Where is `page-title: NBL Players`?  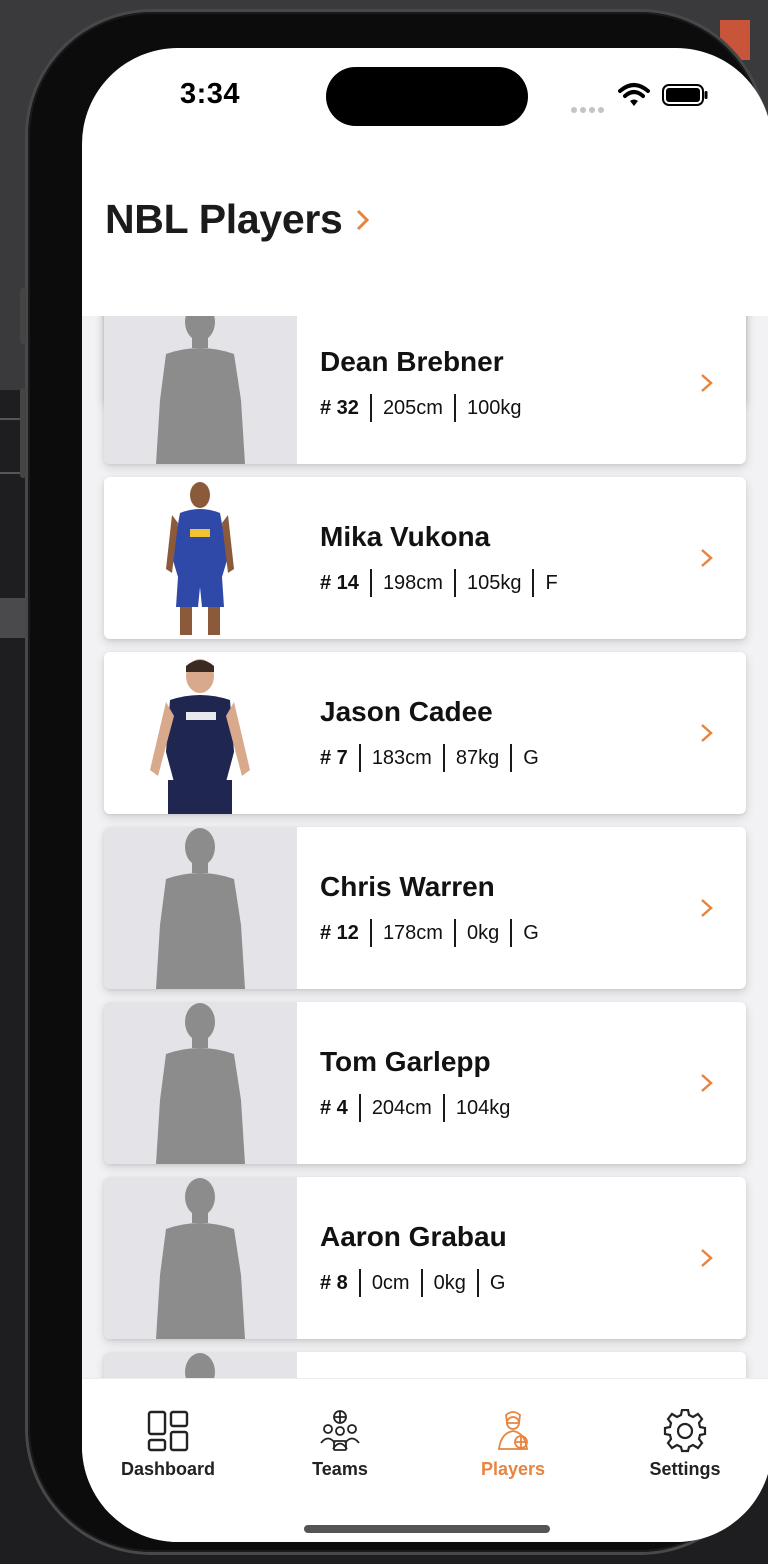 page-title: NBL Players is located at coordinates (224, 219).